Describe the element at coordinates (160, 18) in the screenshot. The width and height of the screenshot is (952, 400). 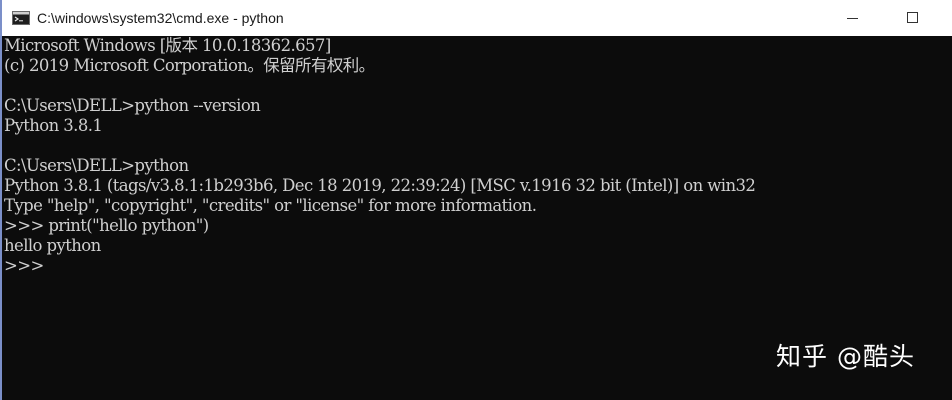
I see `window-title: C:\windows\system32\cmd.exe - python` at that location.